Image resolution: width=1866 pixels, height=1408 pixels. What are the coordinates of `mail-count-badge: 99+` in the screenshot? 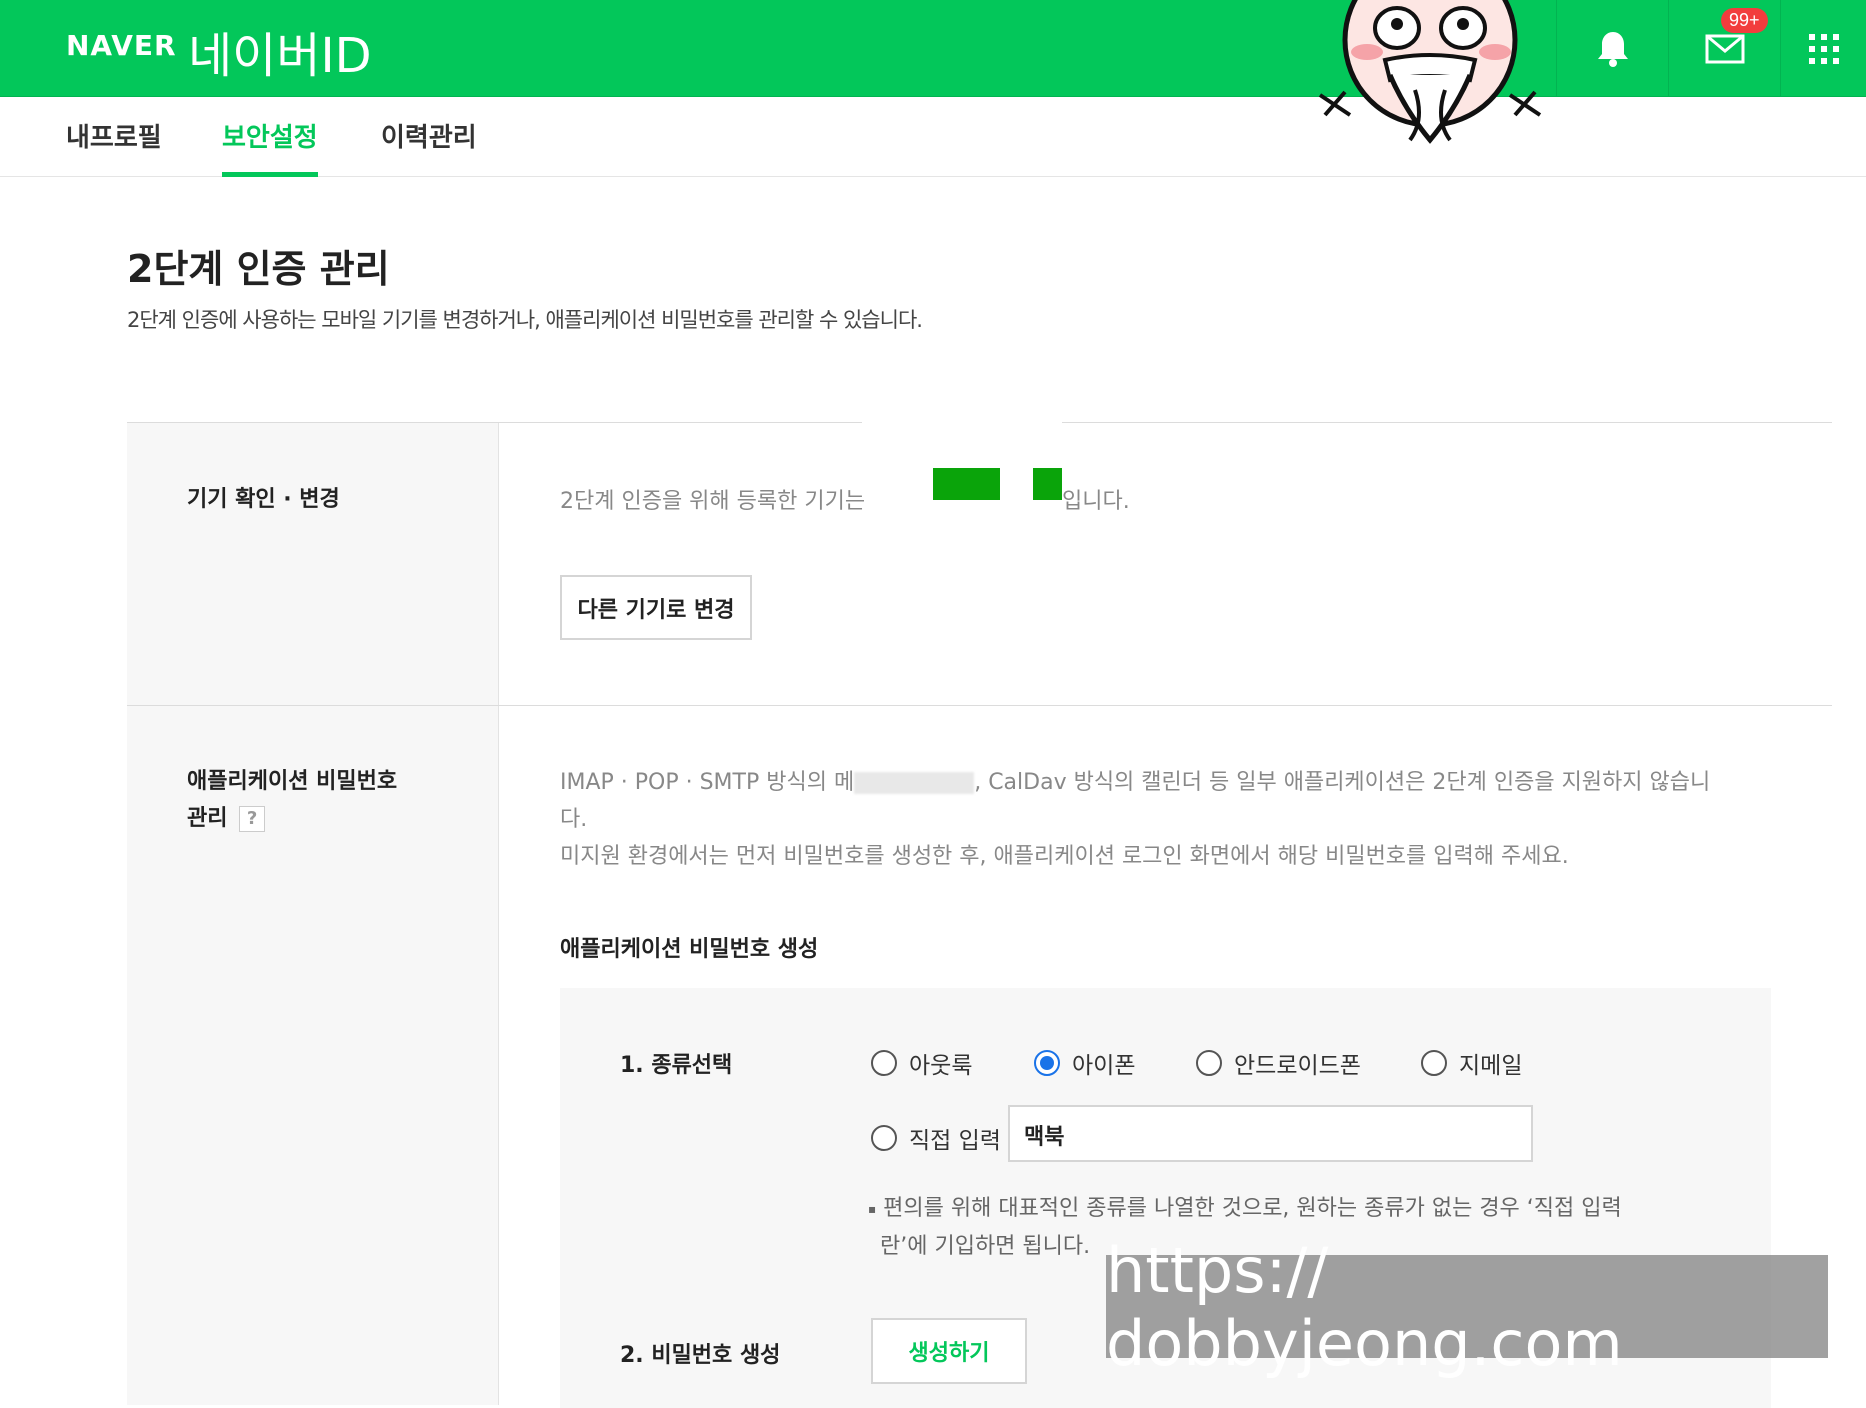 It's located at (1744, 20).